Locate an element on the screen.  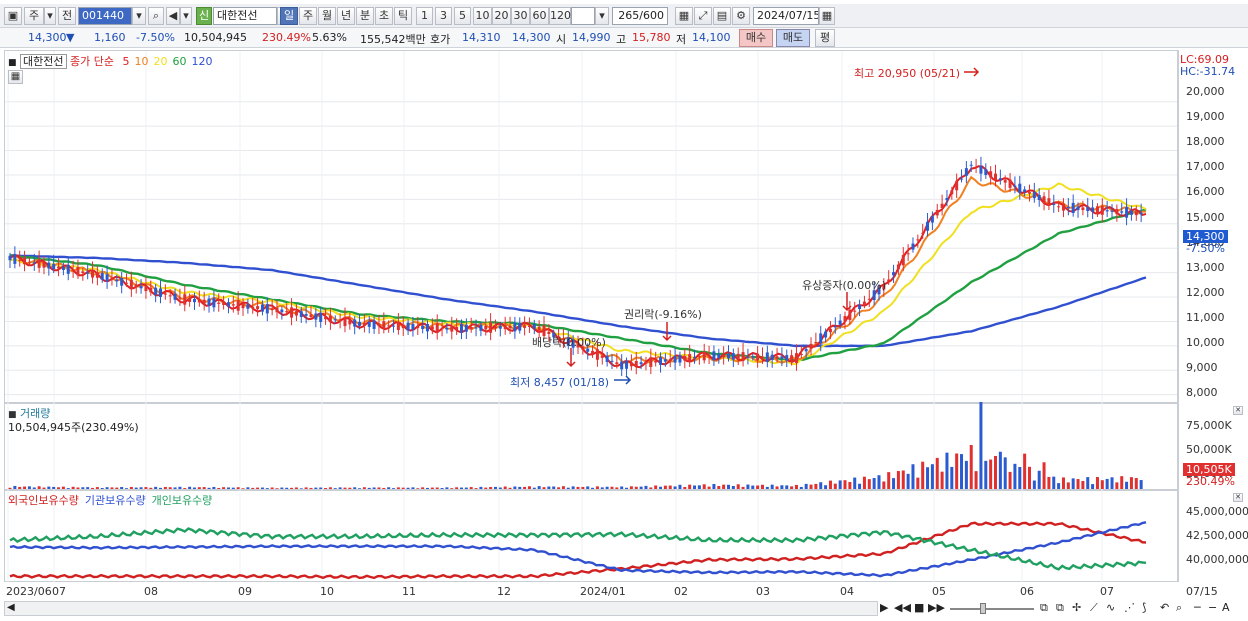
holdings-legend-item: 개인보유수량 is located at coordinates (182, 500).